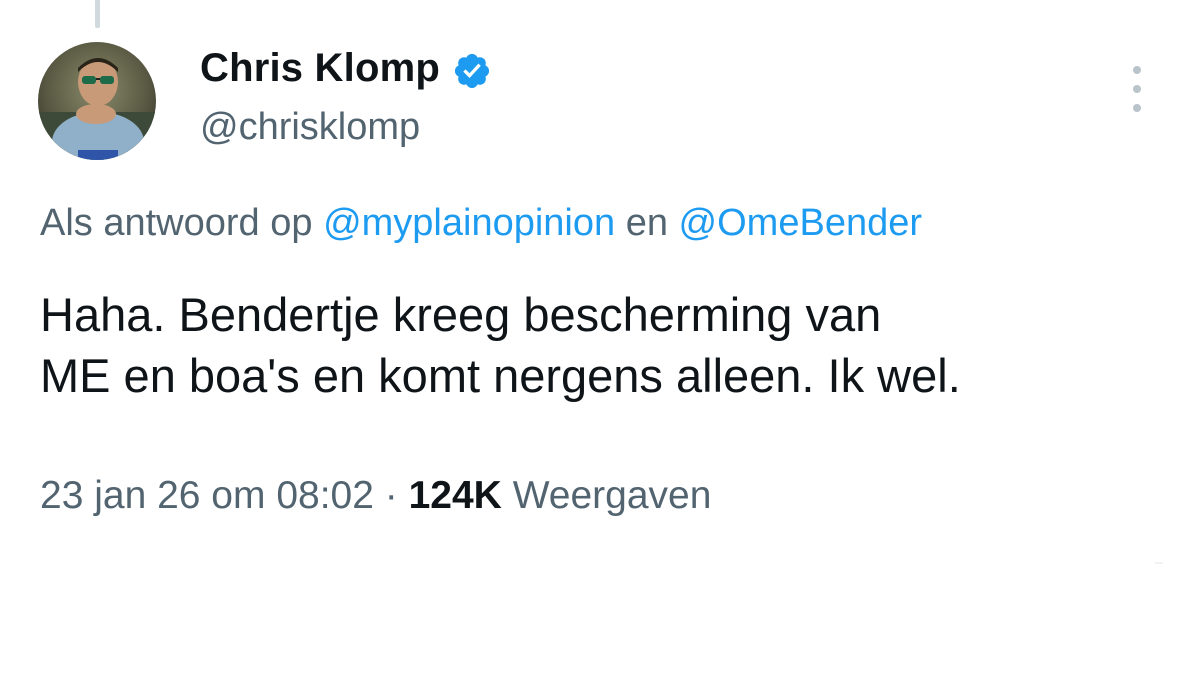  I want to click on tweet-text-line: Haha. Bendertje kreeg bescherming van, so click(461, 314).